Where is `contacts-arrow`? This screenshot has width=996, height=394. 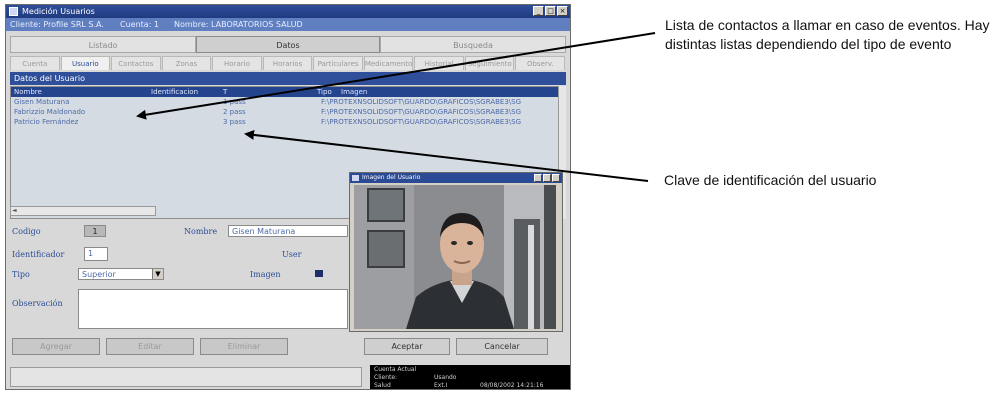 contacts-arrow is located at coordinates (396, 76).